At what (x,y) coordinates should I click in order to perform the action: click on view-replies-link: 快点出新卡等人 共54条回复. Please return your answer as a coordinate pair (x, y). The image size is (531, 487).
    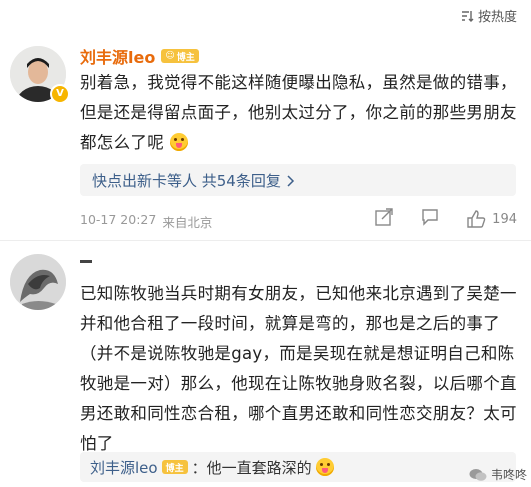
    Looking at the image, I should click on (298, 180).